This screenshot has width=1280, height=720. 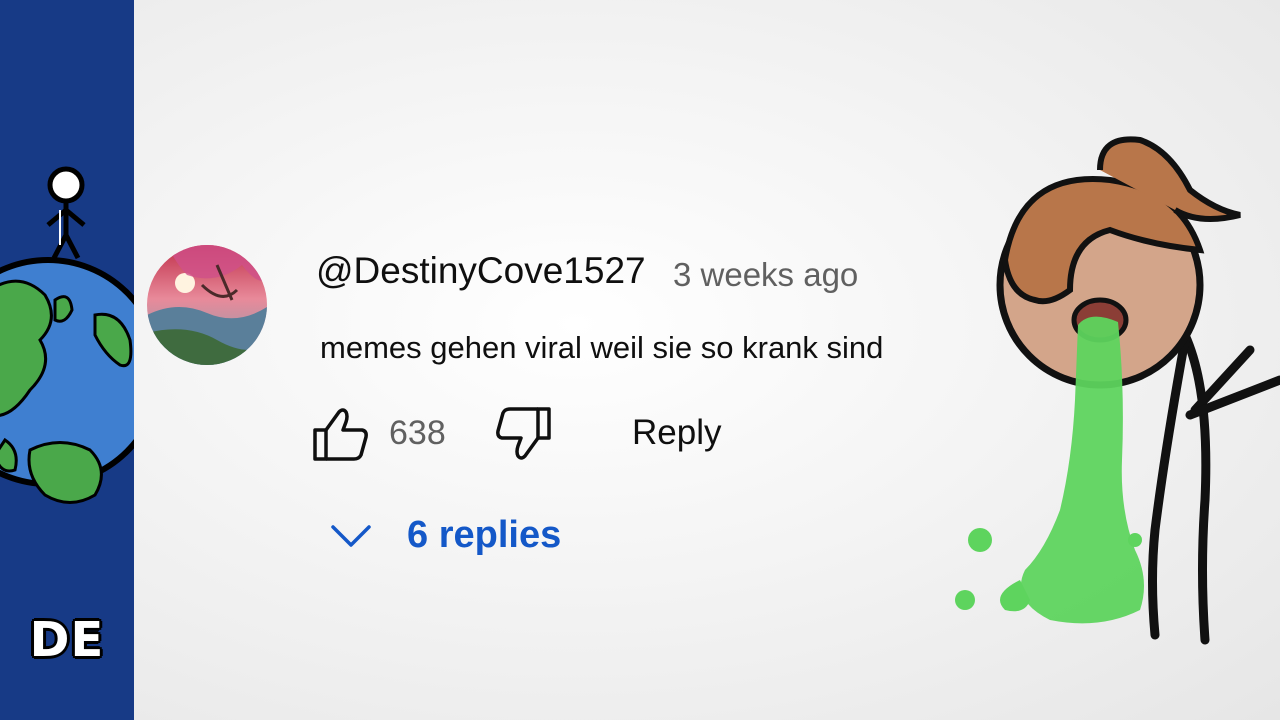 I want to click on reply-button: Reply, so click(x=676, y=433).